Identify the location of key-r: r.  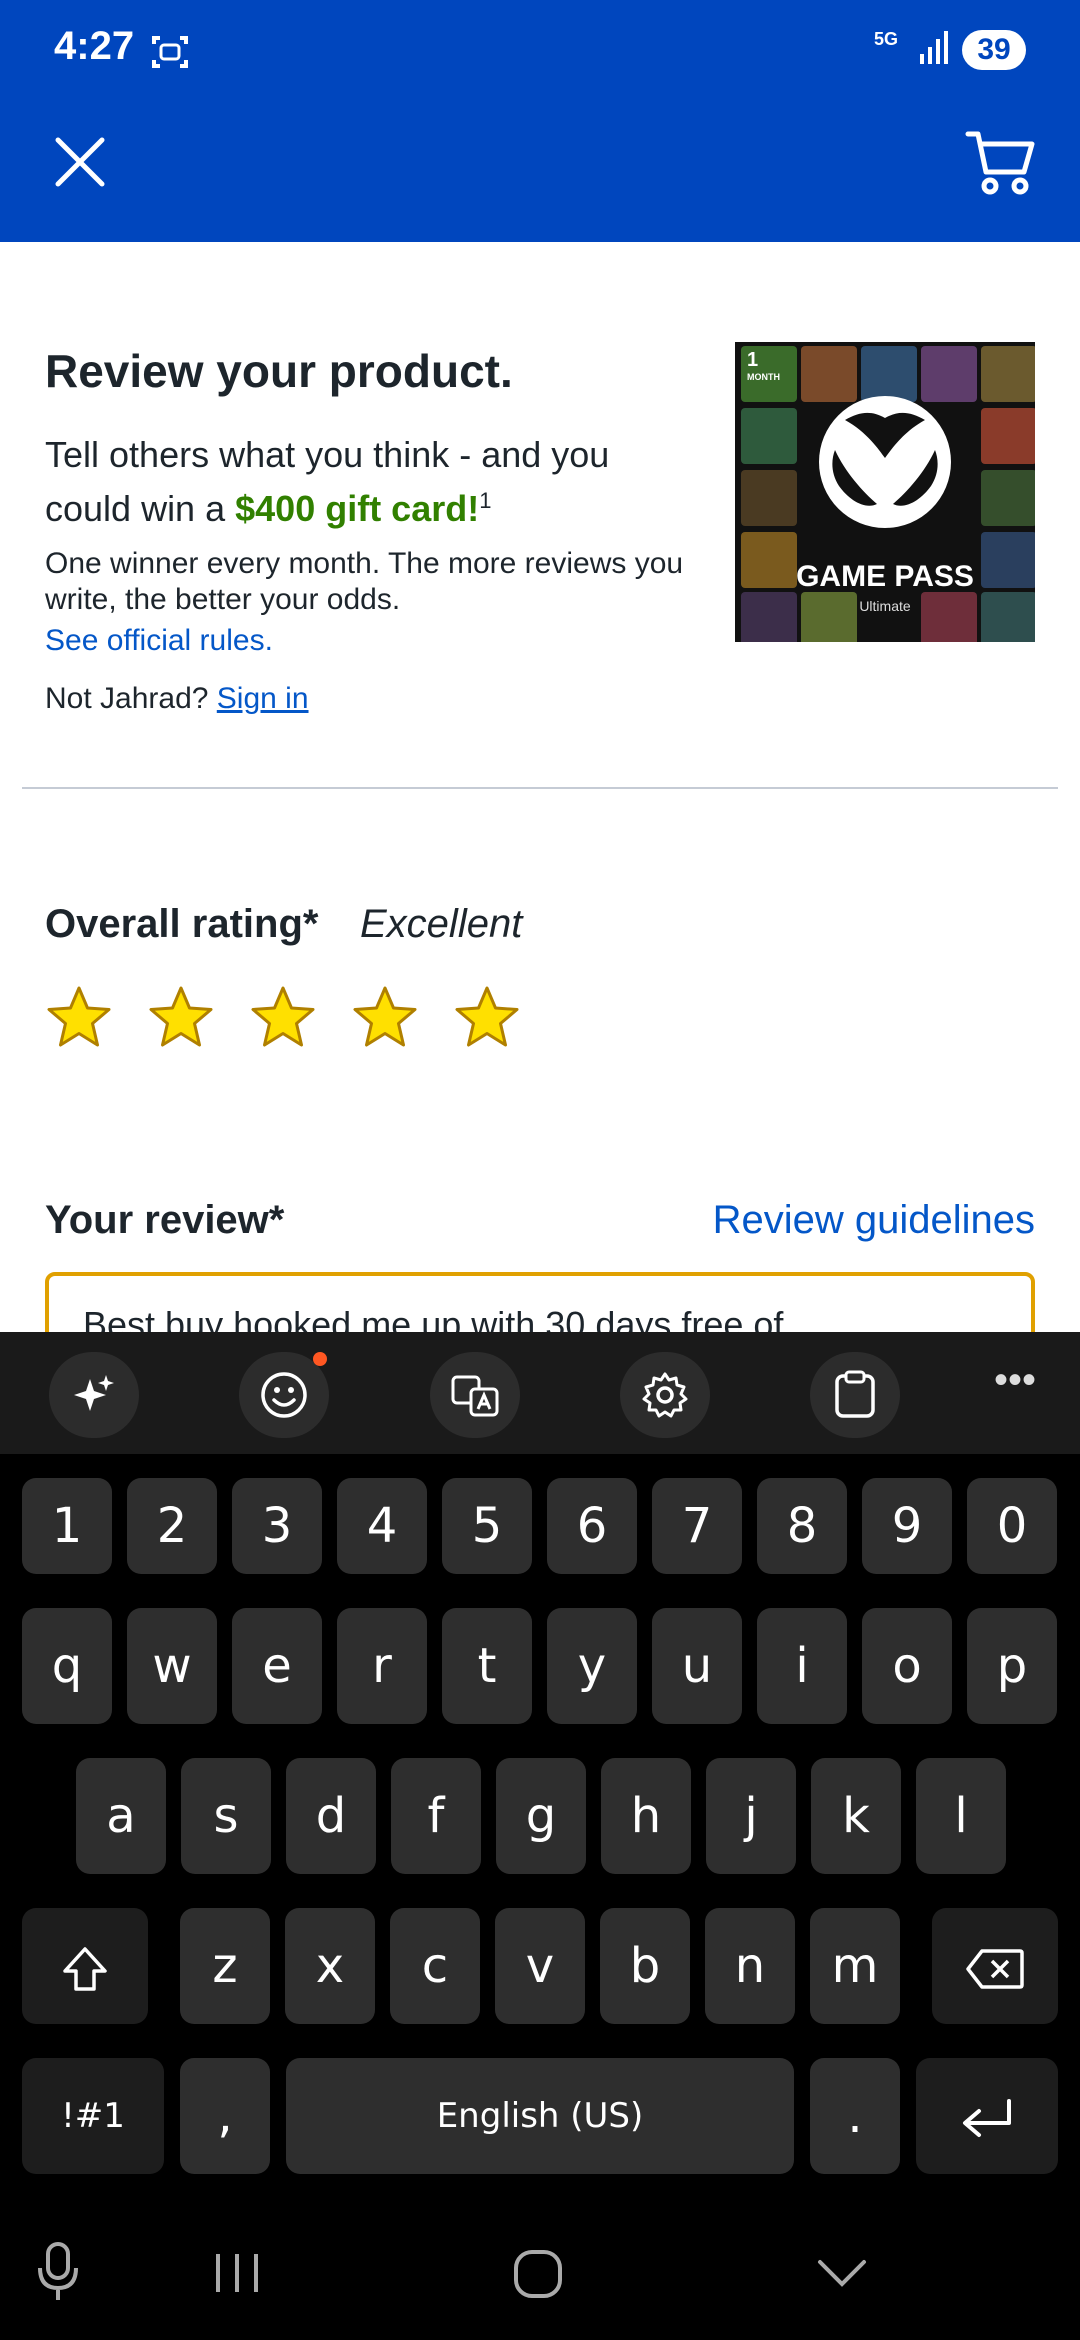
(382, 1666).